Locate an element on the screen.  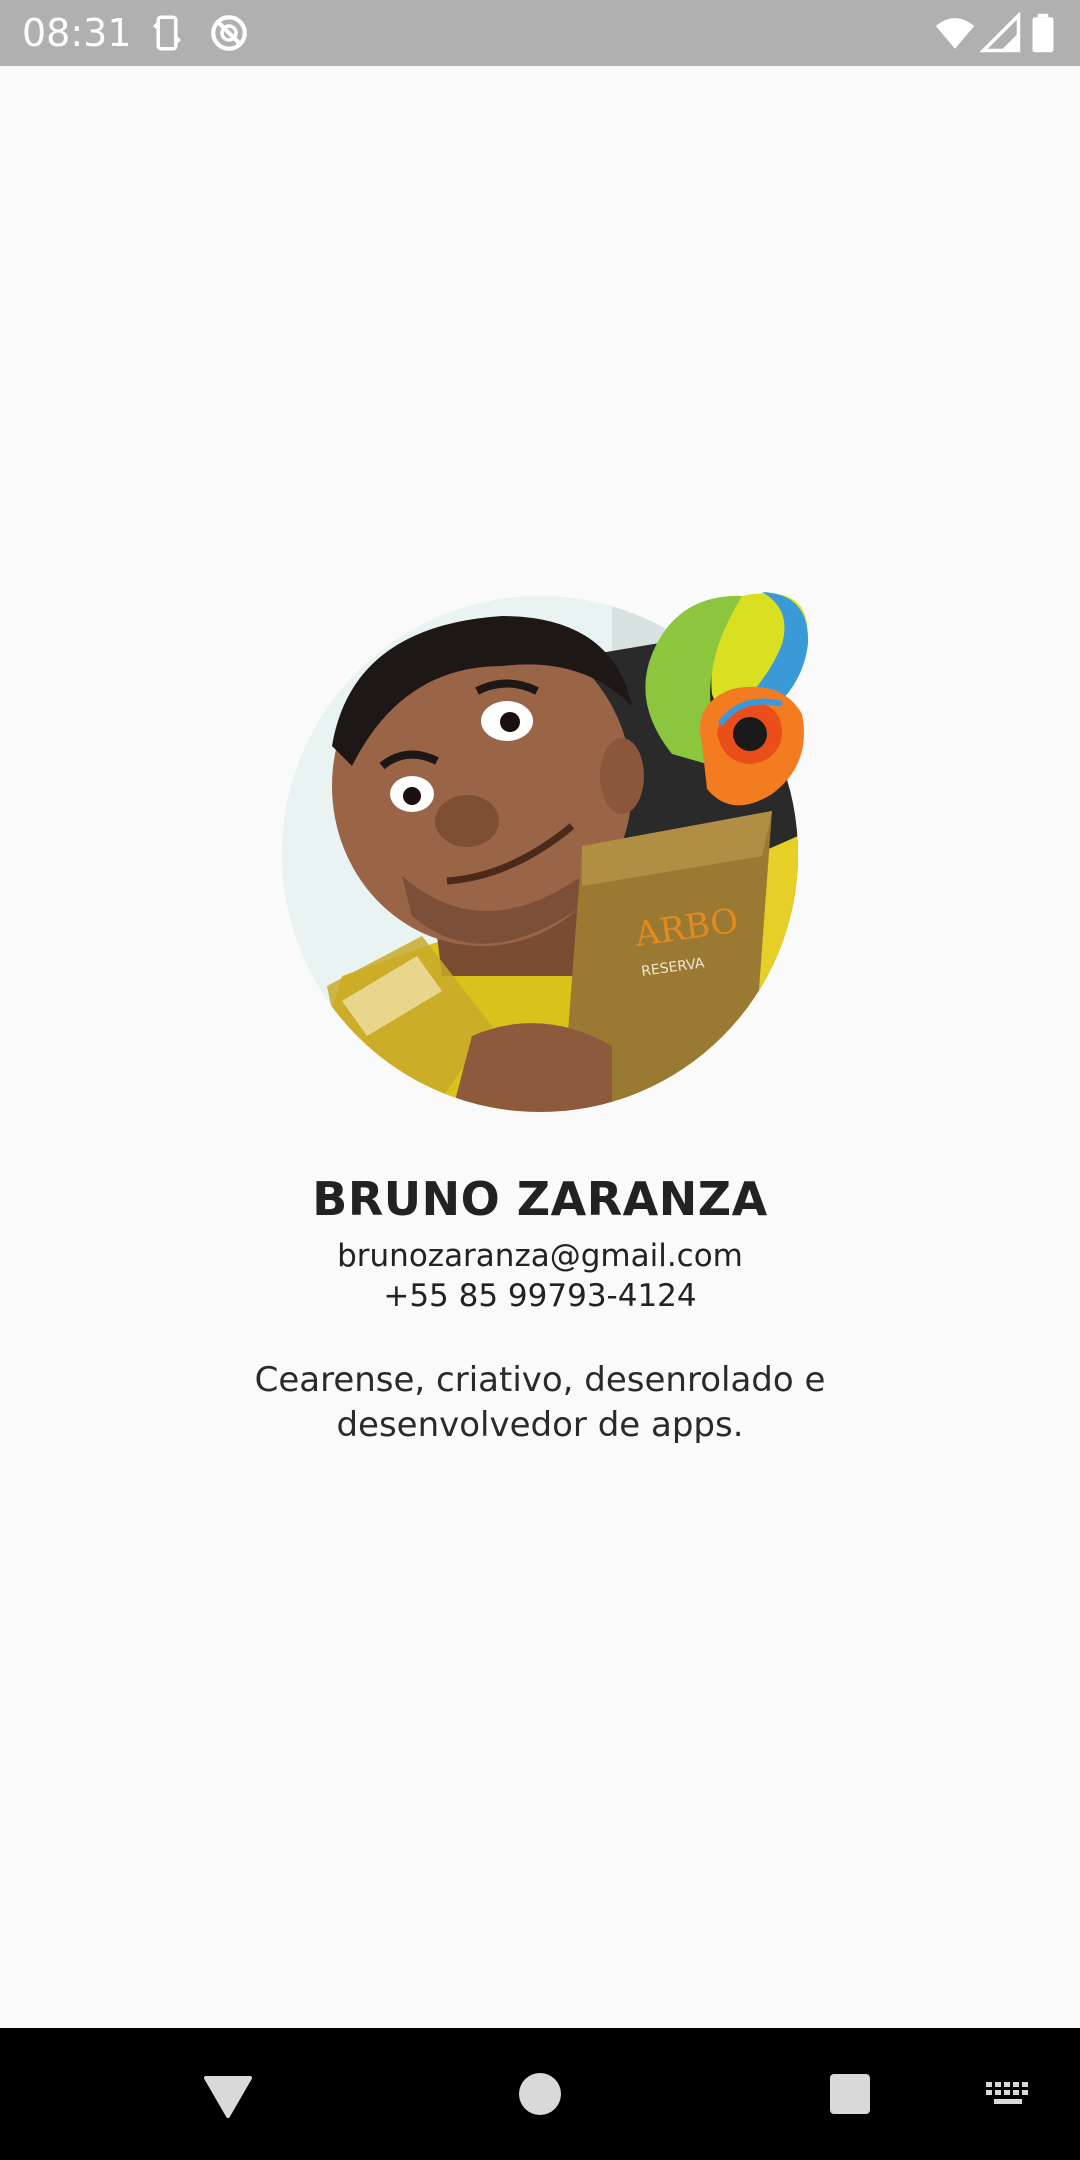
home-icon is located at coordinates (540, 2094).